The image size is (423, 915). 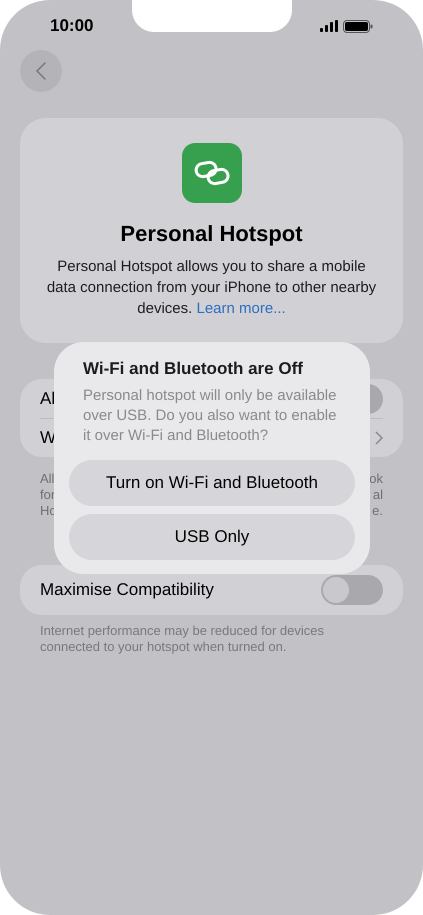 What do you see at coordinates (211, 234) in the screenshot?
I see `hotspot-title: Personal Hotspot` at bounding box center [211, 234].